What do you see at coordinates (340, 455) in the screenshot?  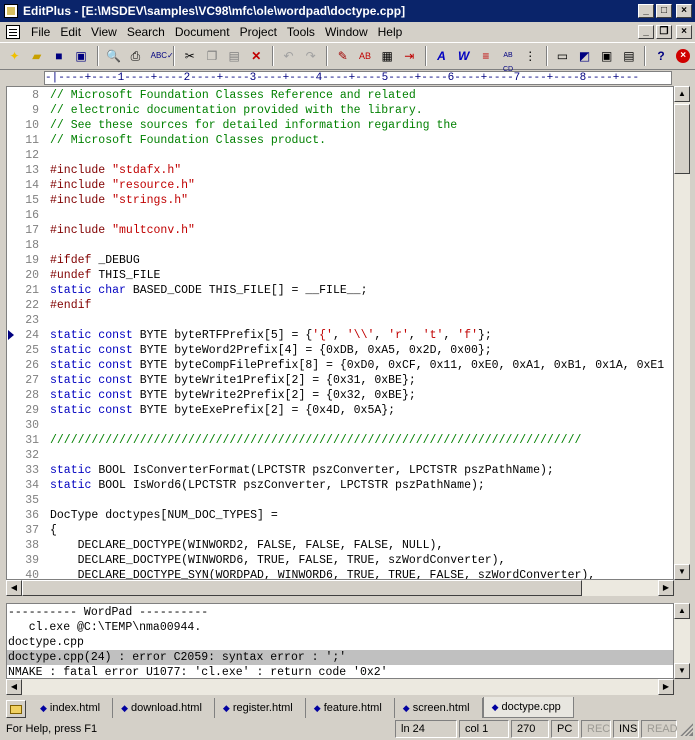 I see `code-line: 32` at bounding box center [340, 455].